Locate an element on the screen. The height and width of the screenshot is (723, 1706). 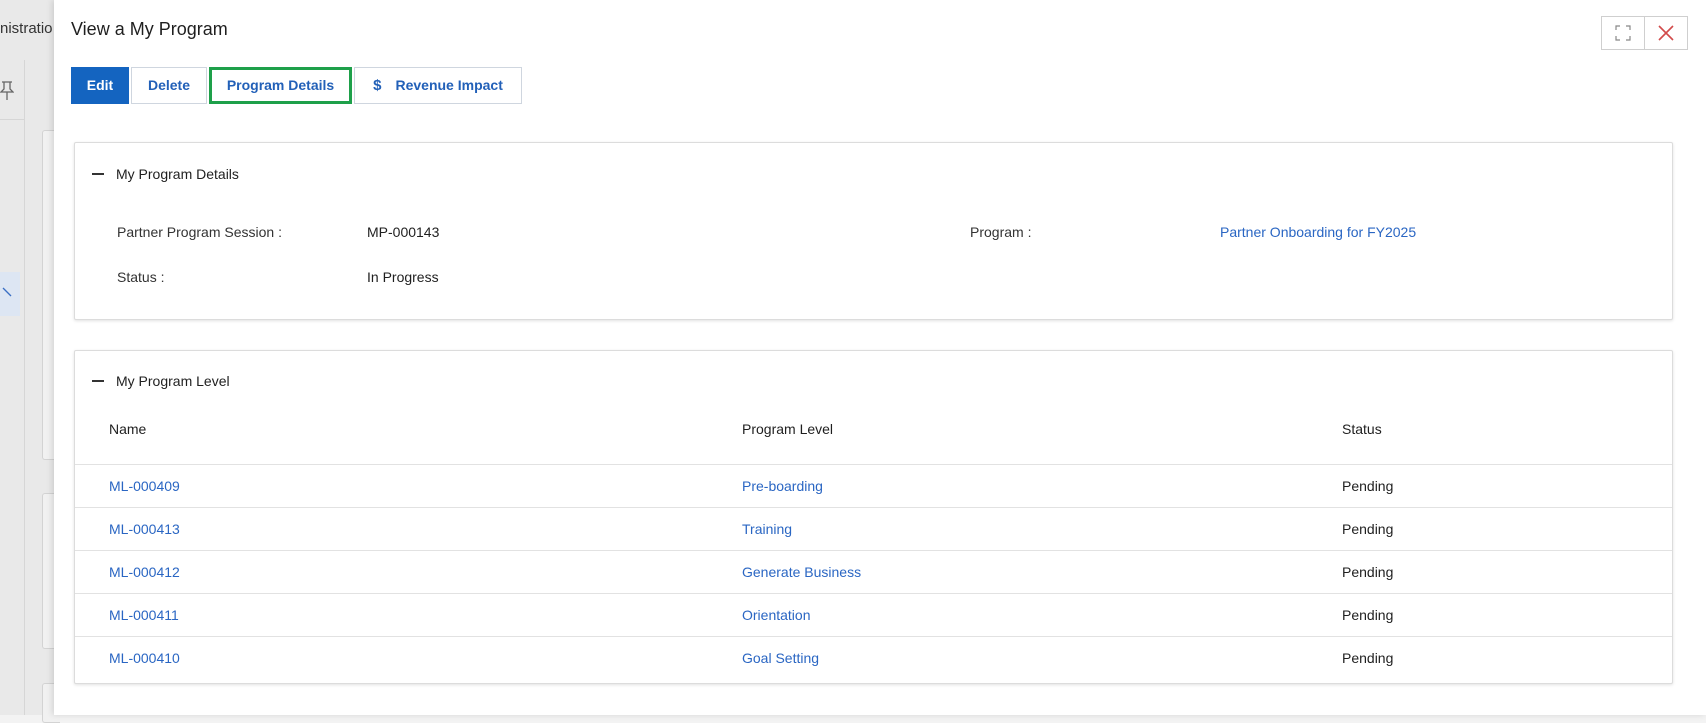
row-name-link: ML-000410 is located at coordinates (144, 658).